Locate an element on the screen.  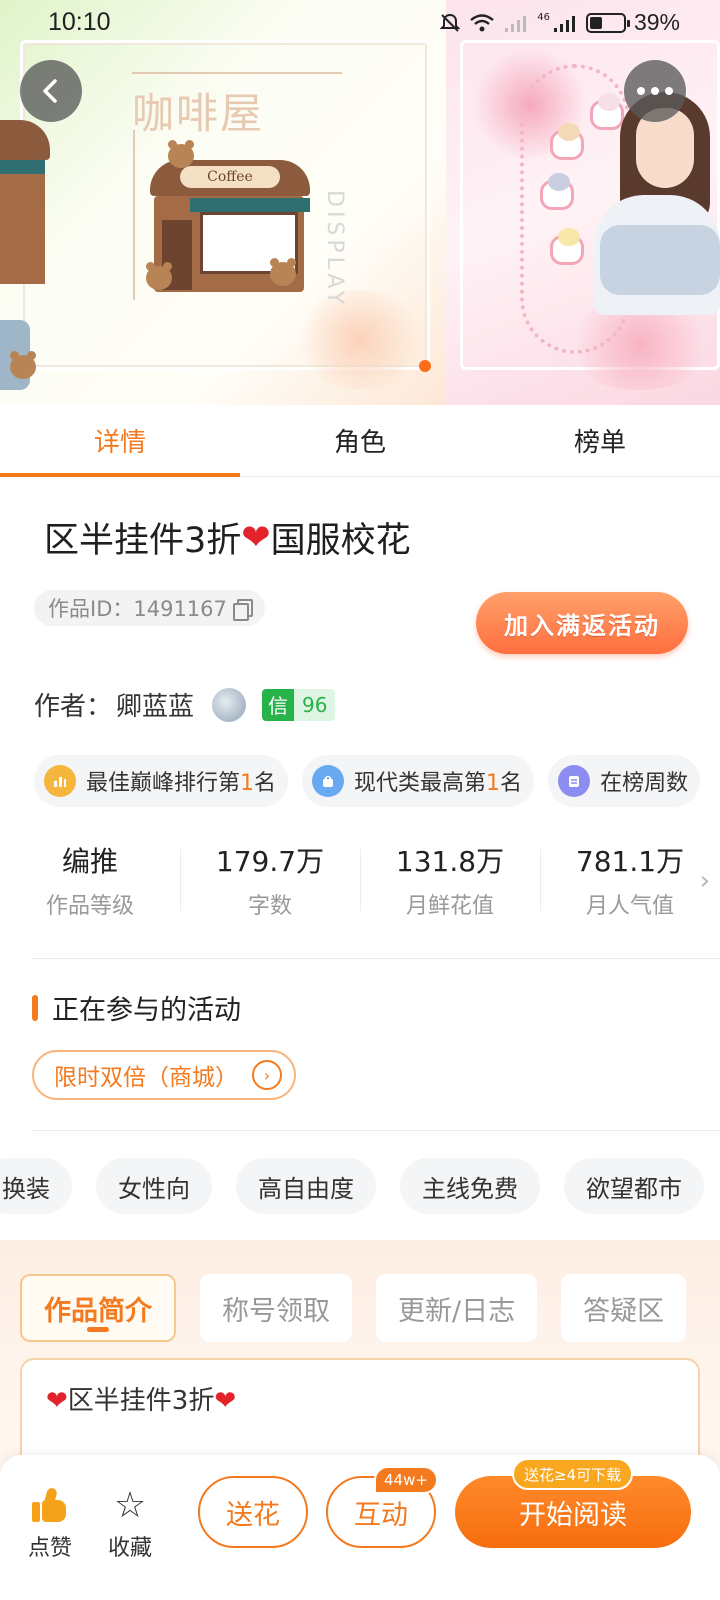
activity-label: 限时双倍（商城） is located at coordinates (146, 1078).